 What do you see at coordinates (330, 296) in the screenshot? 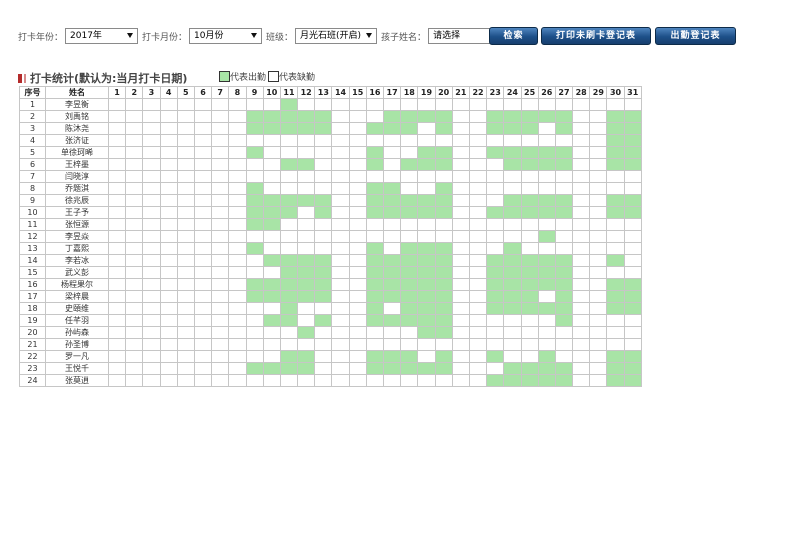
I see `table-row: 17 梁梓晨` at bounding box center [330, 296].